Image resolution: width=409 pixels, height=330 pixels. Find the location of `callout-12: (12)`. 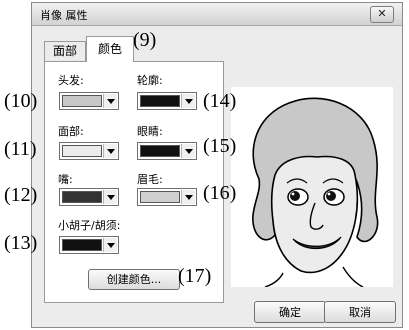

callout-12: (12) is located at coordinates (21, 195).